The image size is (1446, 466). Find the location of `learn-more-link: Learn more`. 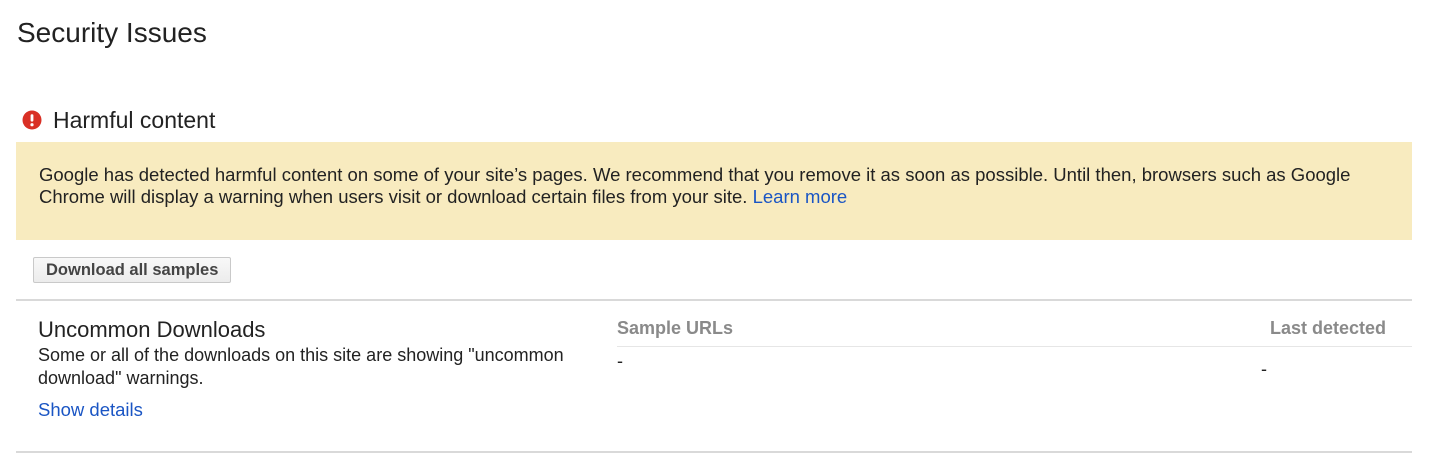

learn-more-link: Learn more is located at coordinates (800, 196).